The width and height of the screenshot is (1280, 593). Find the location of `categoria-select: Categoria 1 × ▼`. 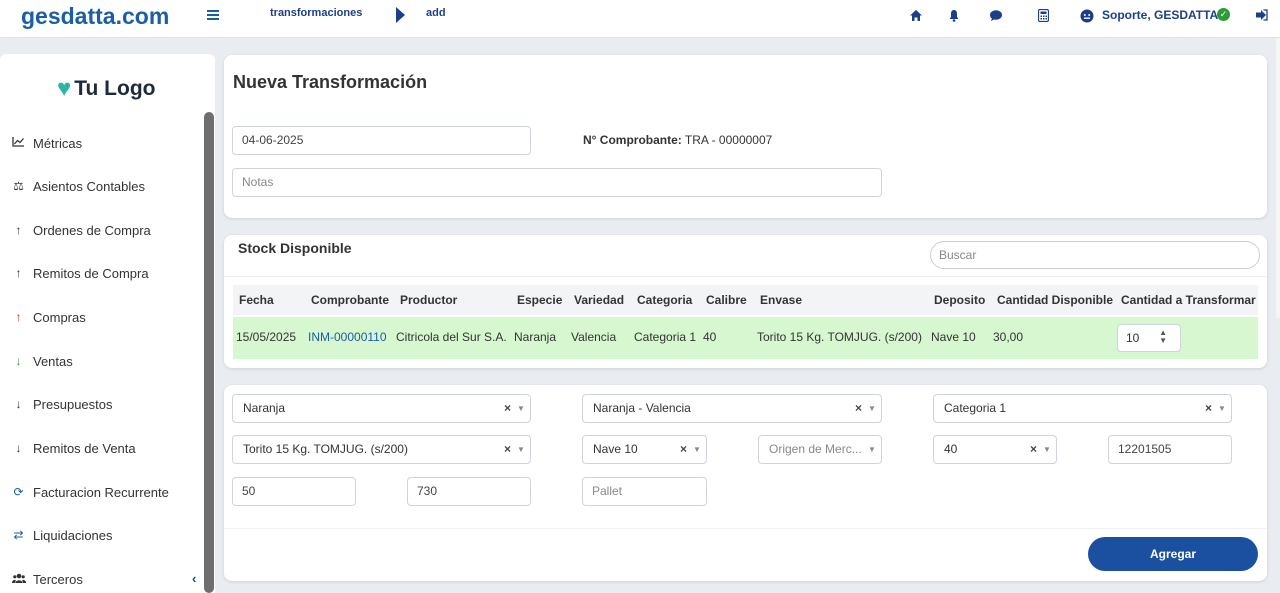

categoria-select: Categoria 1 × ▼ is located at coordinates (1082, 408).